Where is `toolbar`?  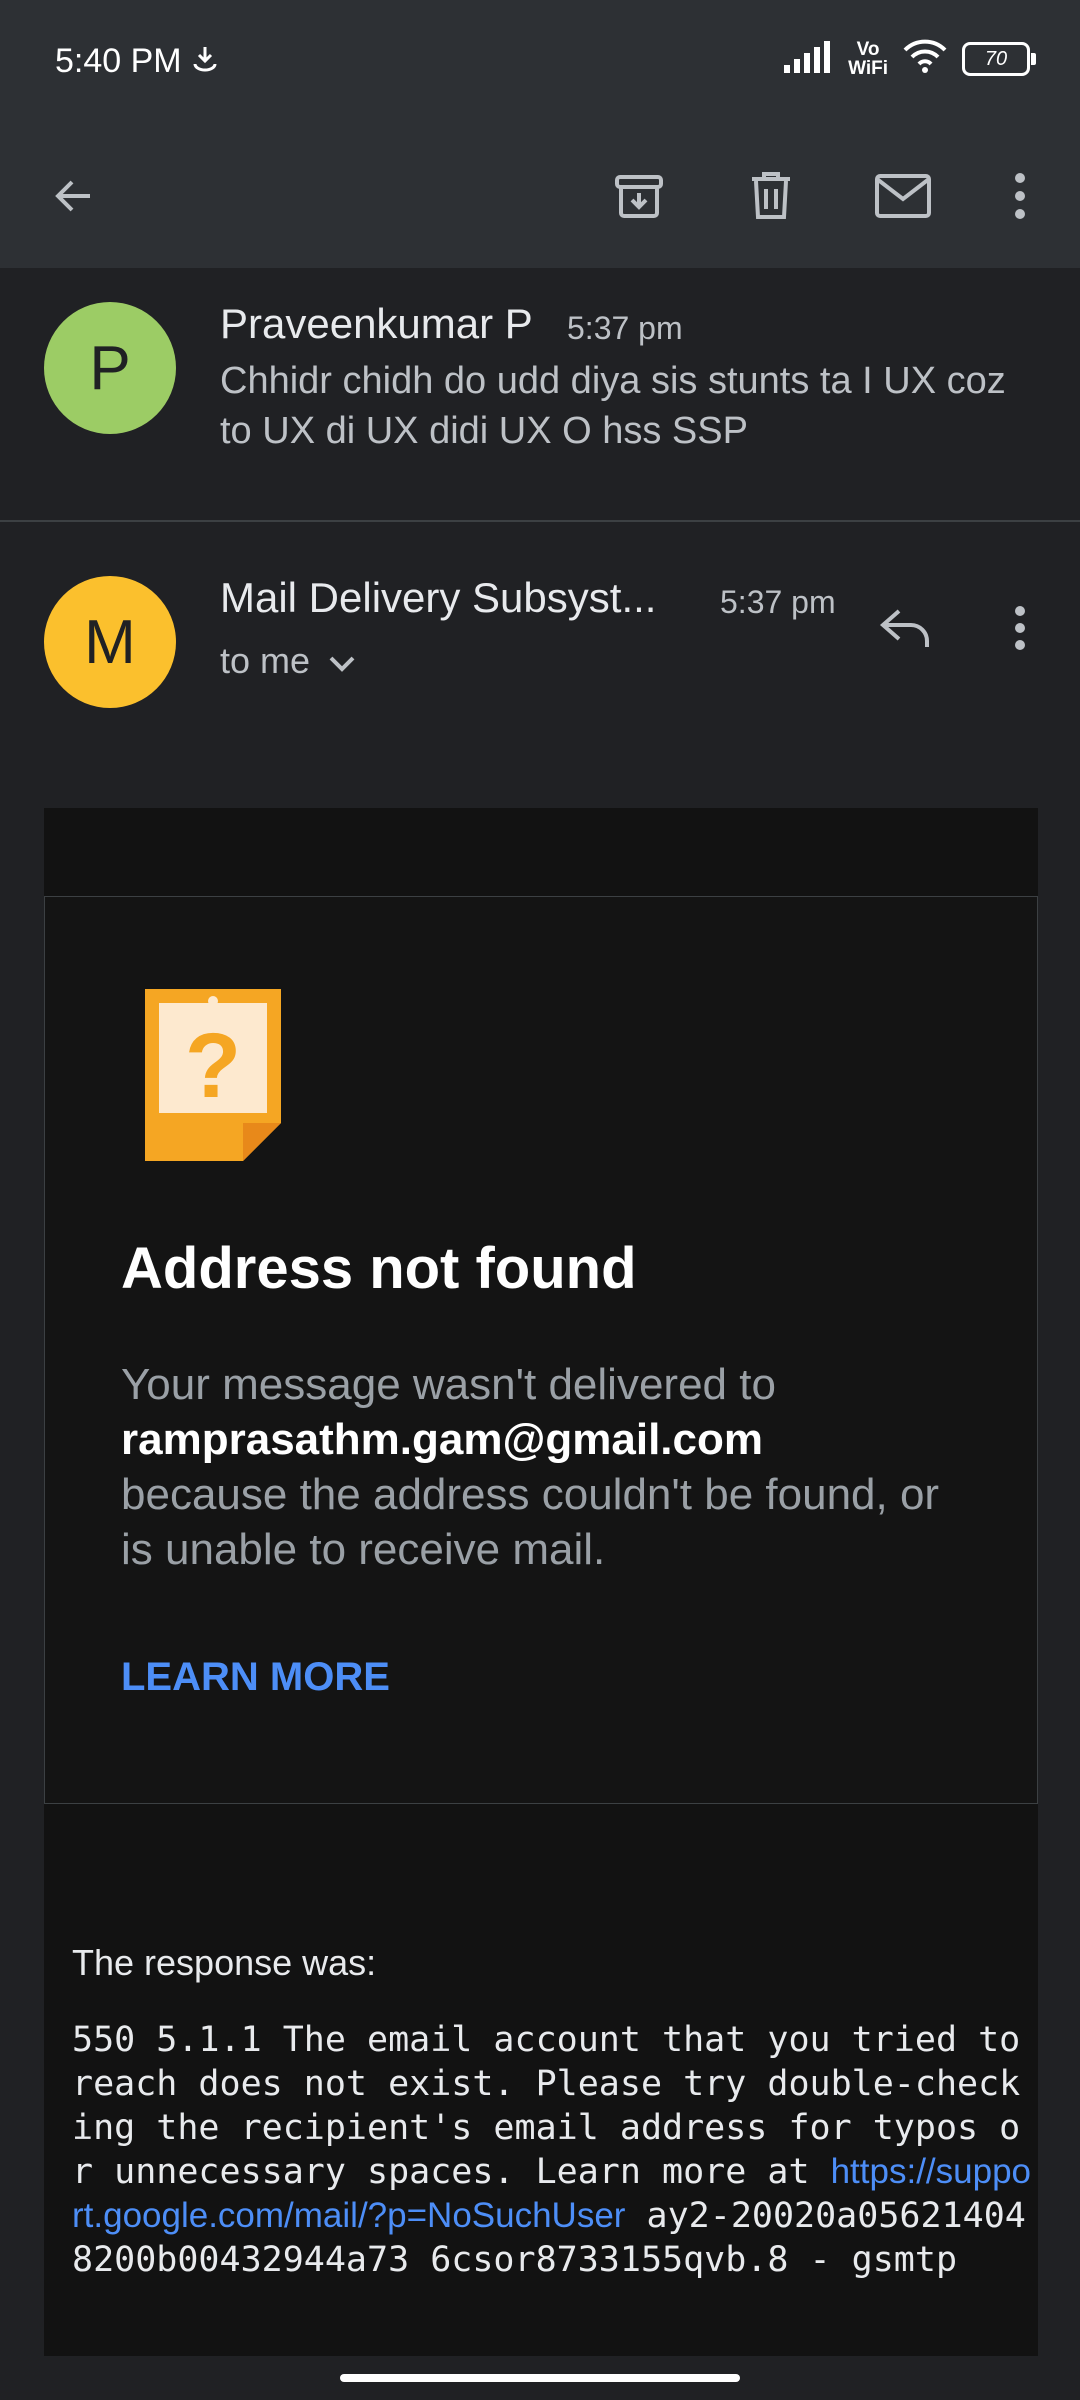
toolbar is located at coordinates (540, 196).